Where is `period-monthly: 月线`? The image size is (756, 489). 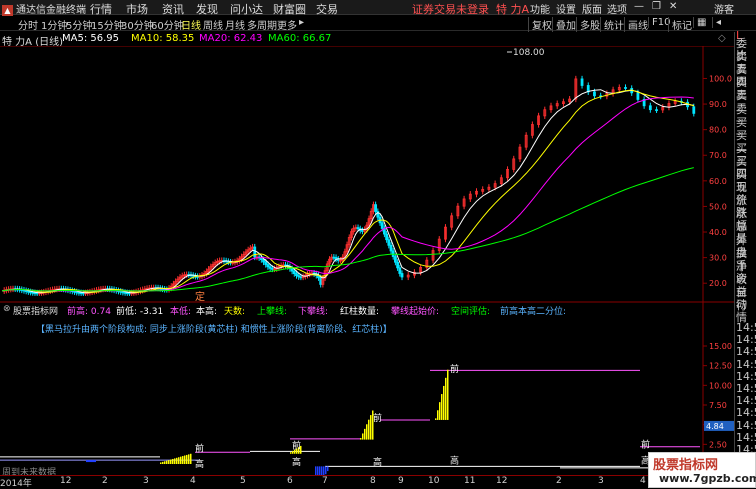 period-monthly: 月线 is located at coordinates (235, 24).